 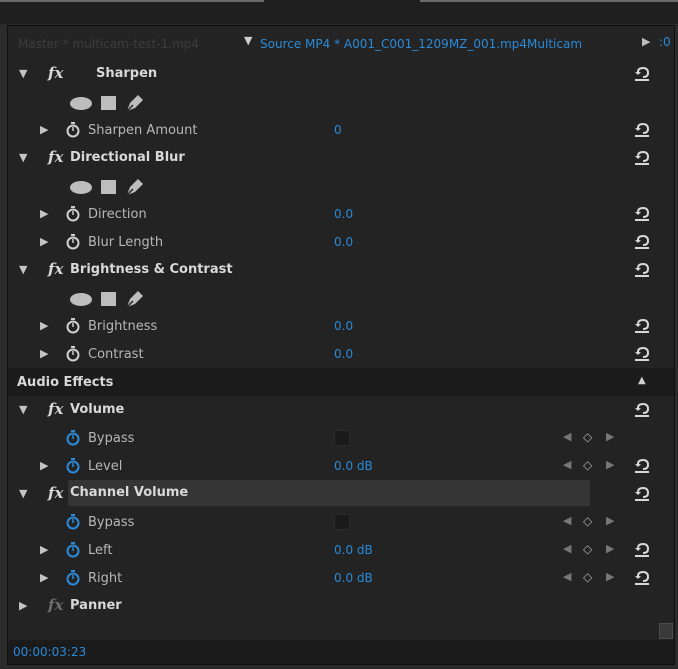 I want to click on source-dropdown-arrow-icon: ▼, so click(x=248, y=40).